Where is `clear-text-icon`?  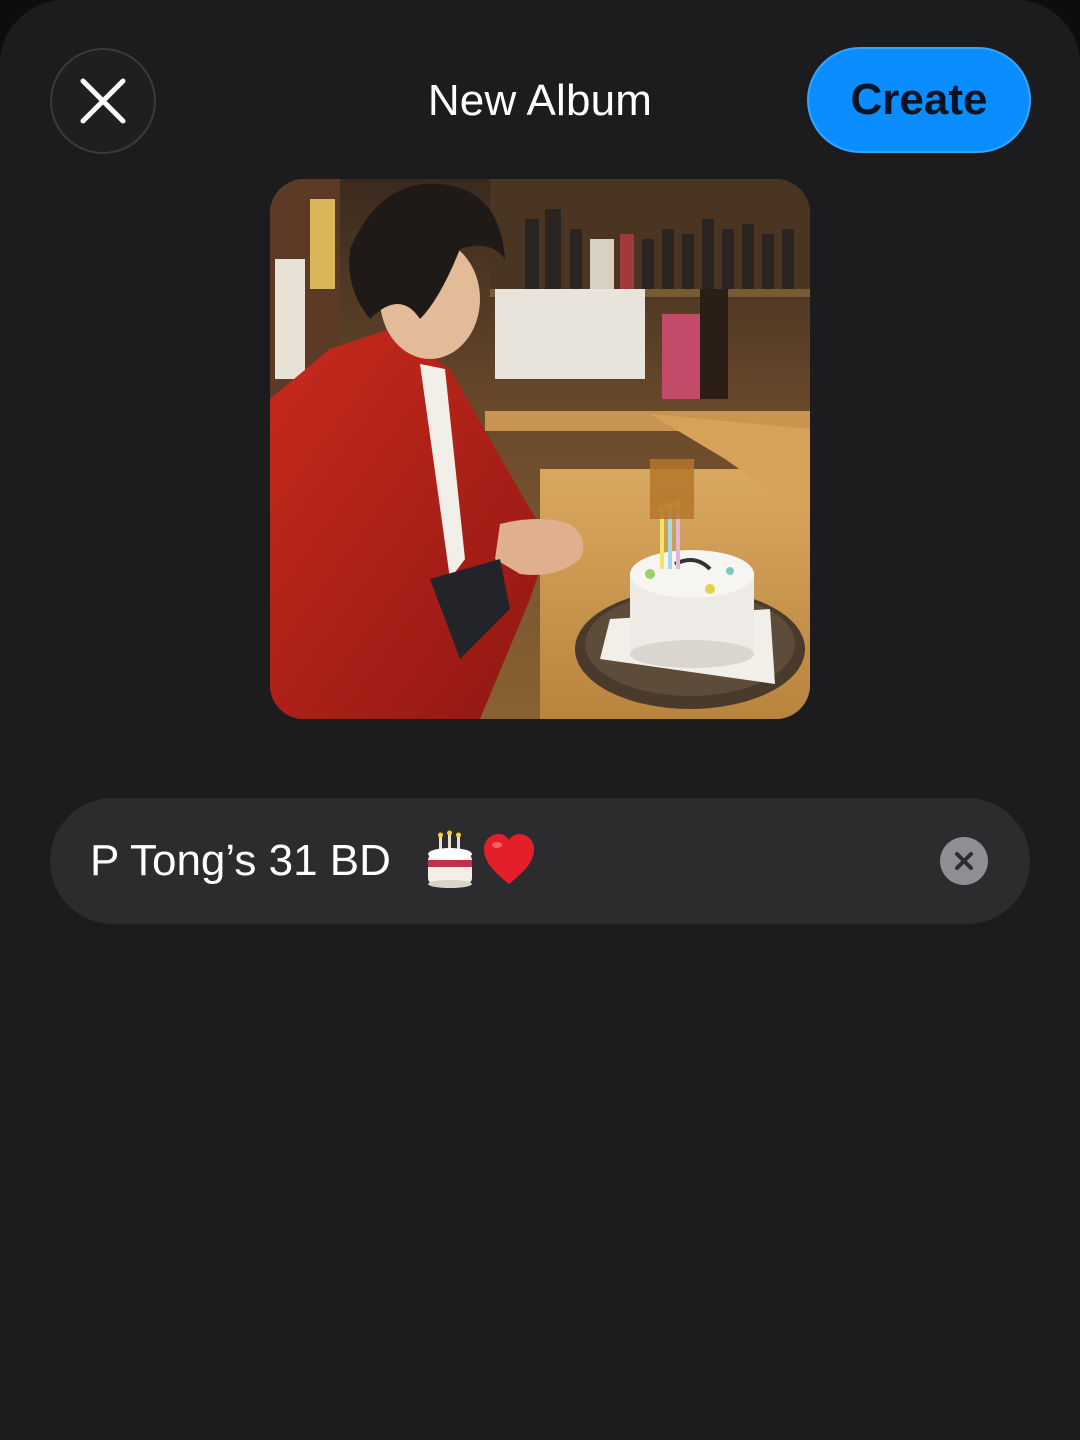 clear-text-icon is located at coordinates (964, 861).